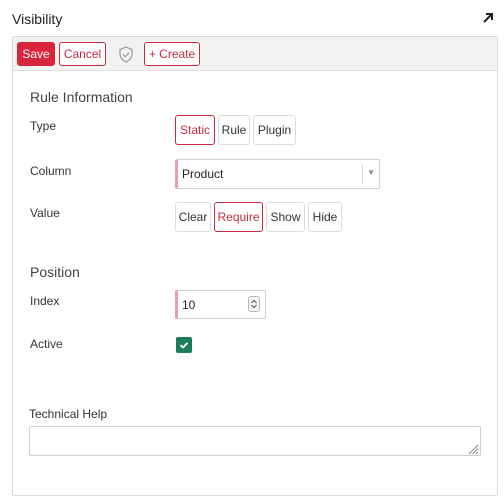 The height and width of the screenshot is (499, 504). I want to click on value-option-require: Require, so click(238, 217).